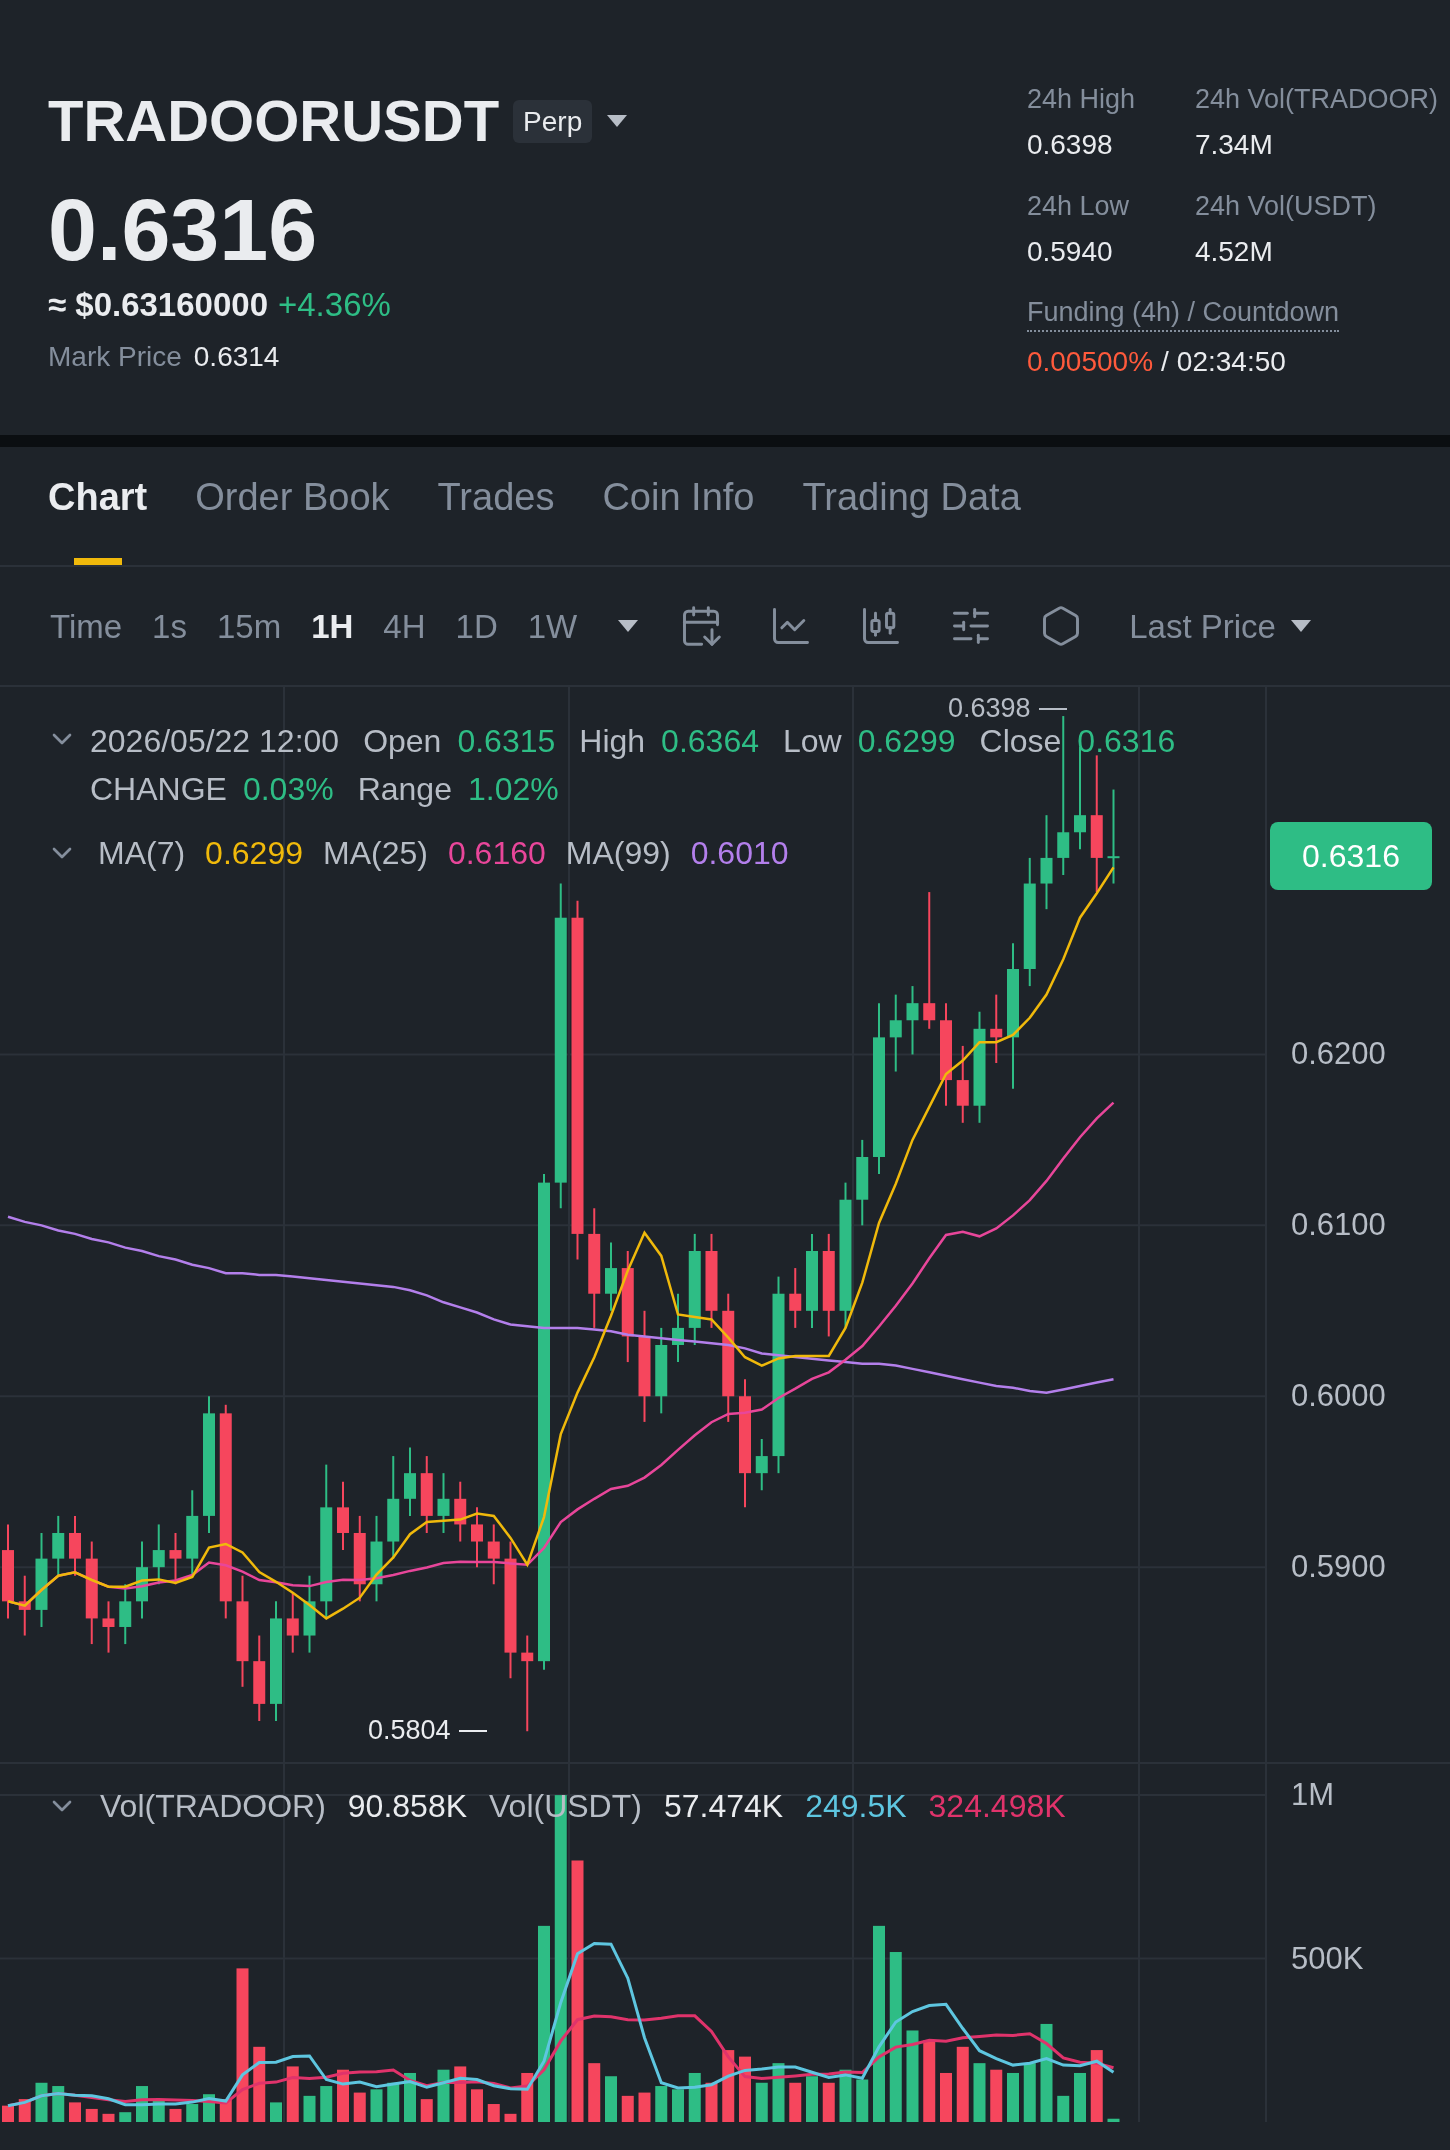  What do you see at coordinates (552, 626) in the screenshot?
I see `interval-button: 1W` at bounding box center [552, 626].